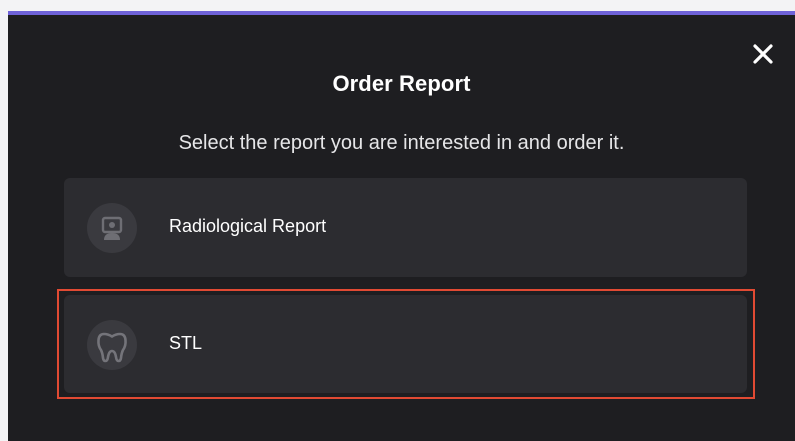  Describe the element at coordinates (186, 343) in the screenshot. I see `option-label: STL` at that location.